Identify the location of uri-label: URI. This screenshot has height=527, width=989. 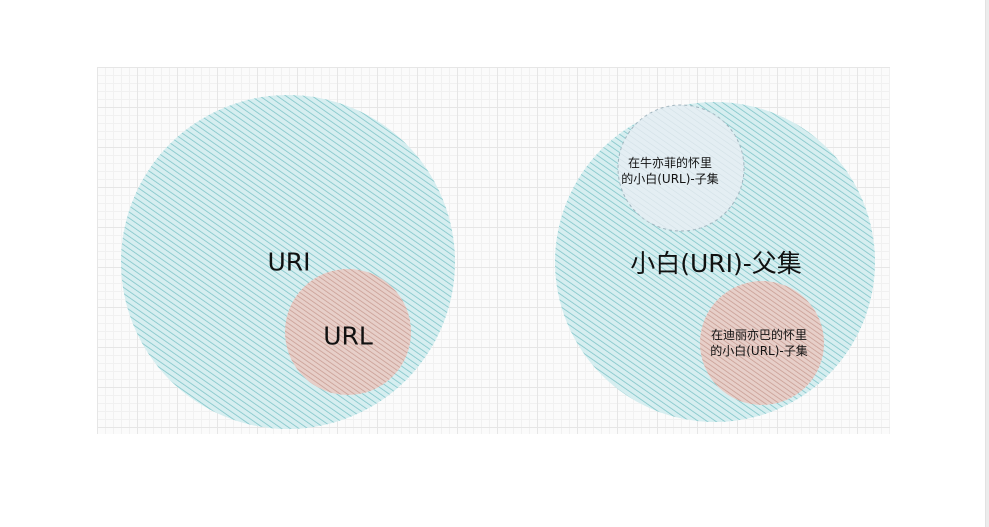
(289, 262).